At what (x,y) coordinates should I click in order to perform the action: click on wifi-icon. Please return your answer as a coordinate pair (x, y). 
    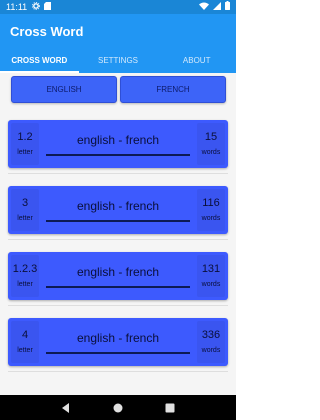
    Looking at the image, I should click on (204, 7).